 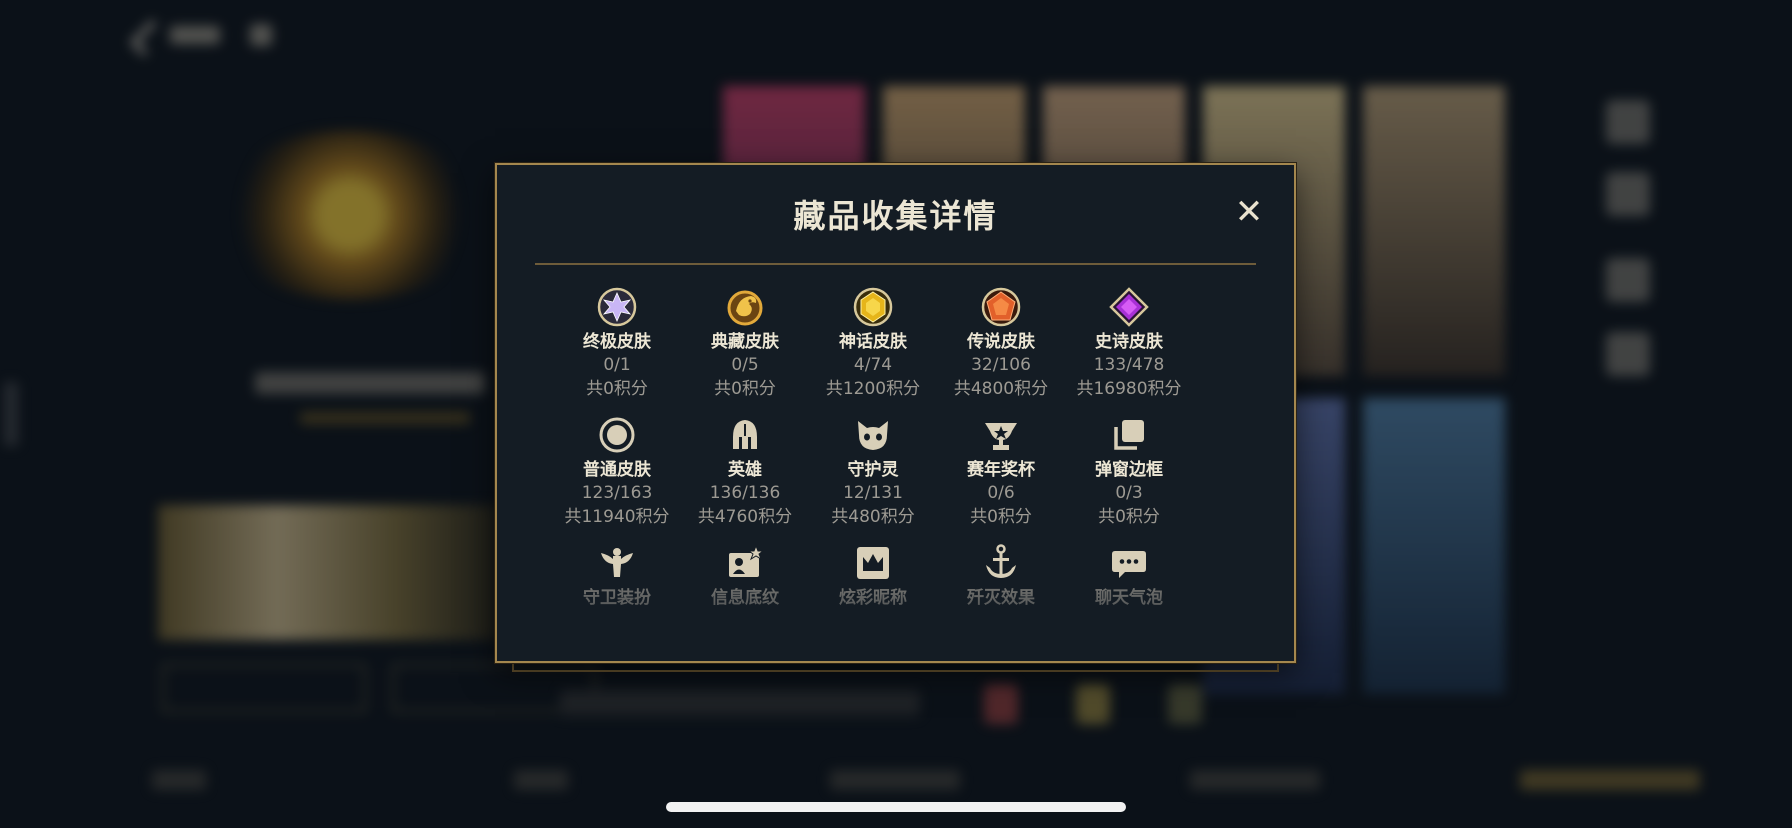 I want to click on item-points: 共1200积分, so click(x=873, y=389).